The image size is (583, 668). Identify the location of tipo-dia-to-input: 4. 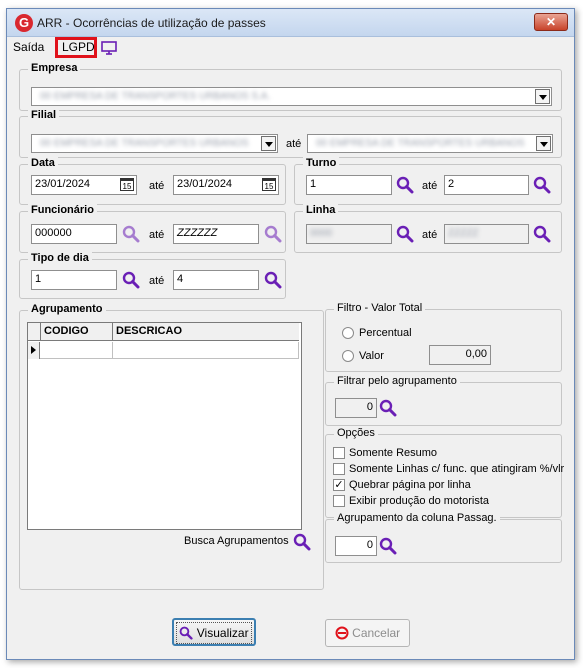
(216, 280).